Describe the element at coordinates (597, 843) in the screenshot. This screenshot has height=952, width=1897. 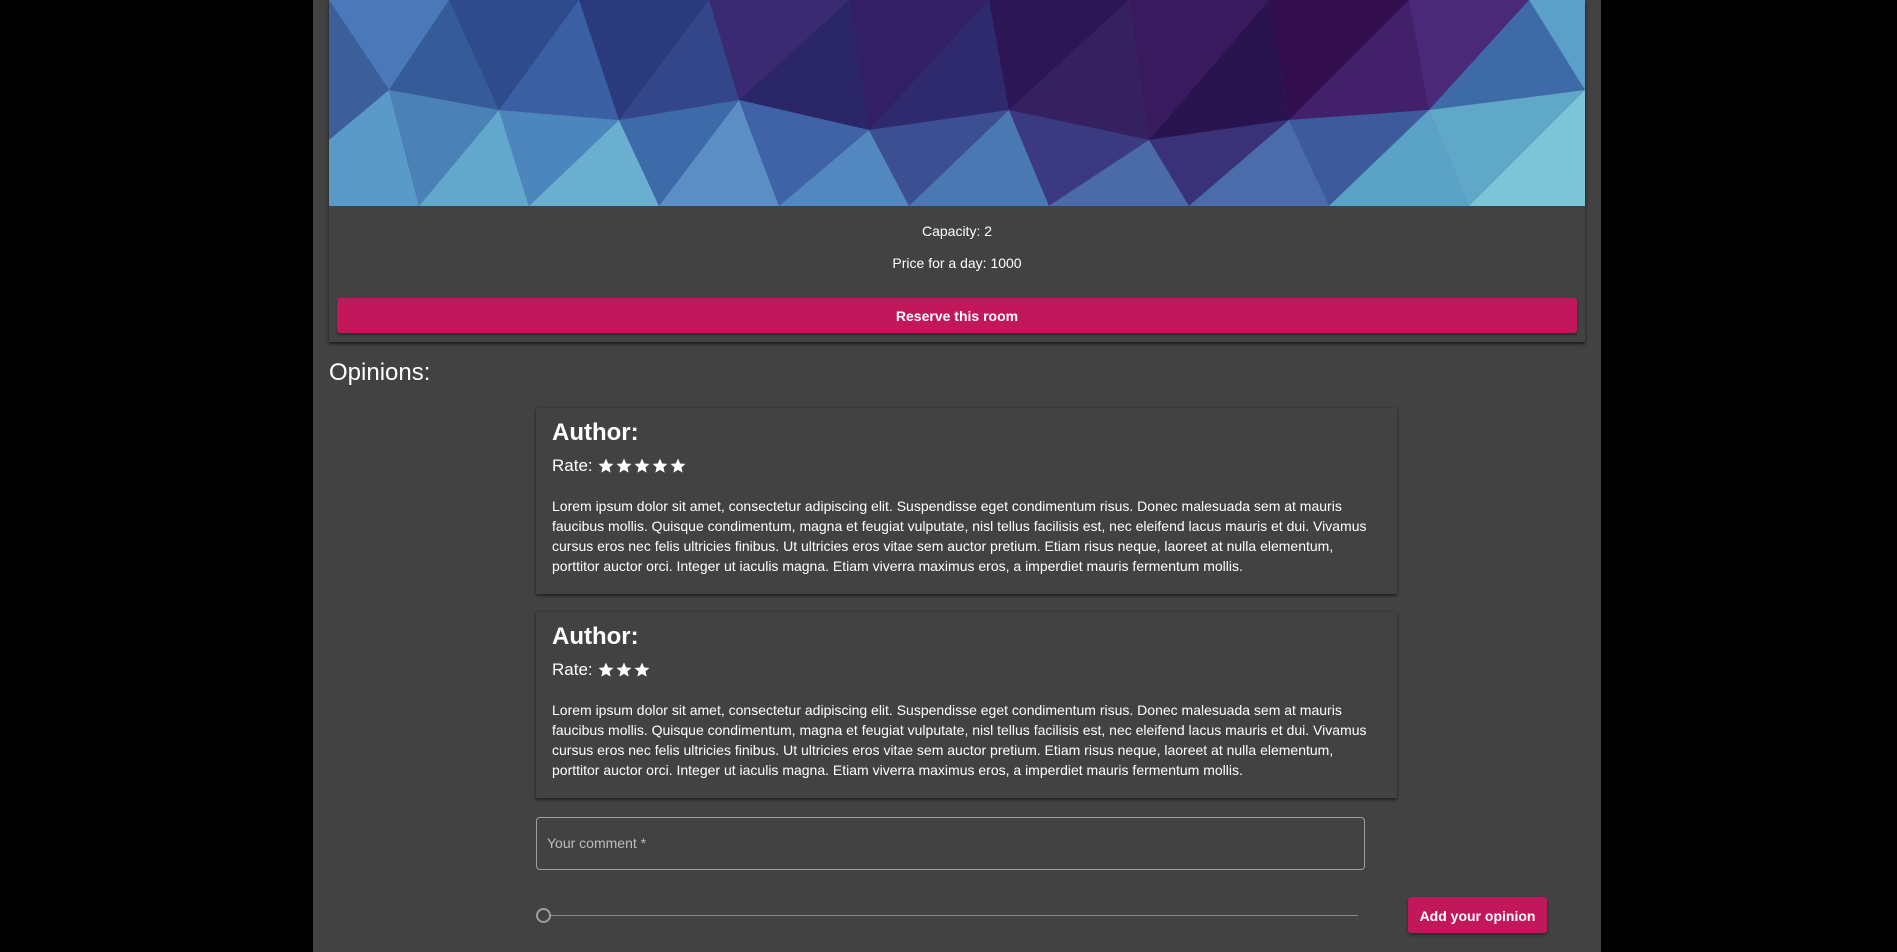
I see `comment-placeholder: Your comment *` at that location.